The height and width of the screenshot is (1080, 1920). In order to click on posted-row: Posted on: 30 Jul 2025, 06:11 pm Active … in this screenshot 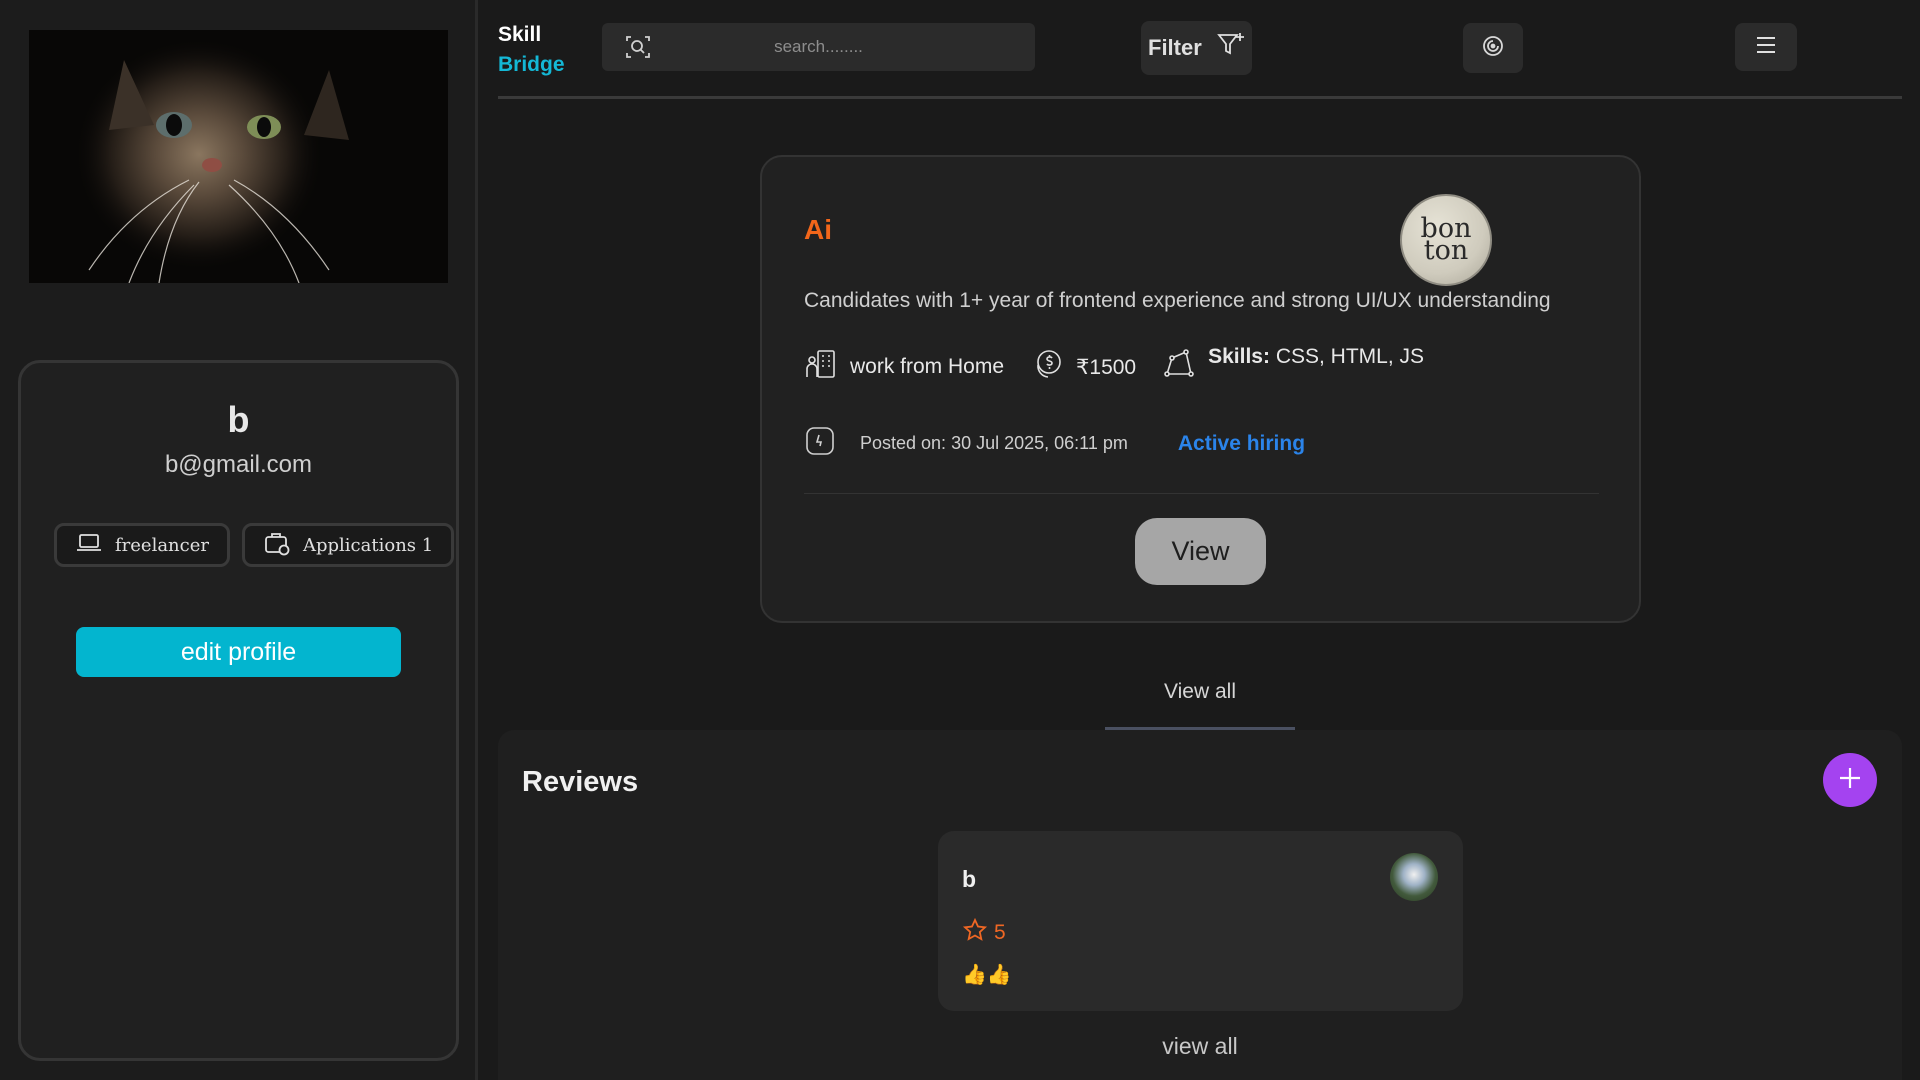, I will do `click(1054, 443)`.